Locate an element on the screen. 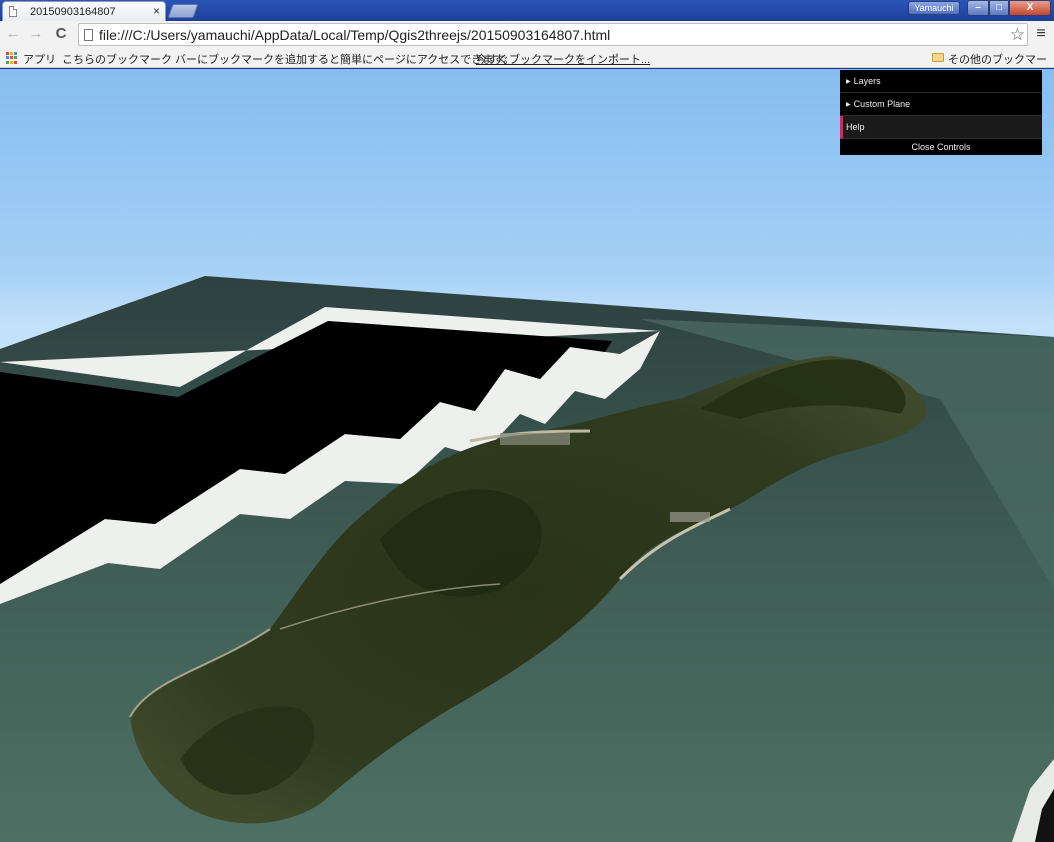 The width and height of the screenshot is (1054, 842). forward-icon: → is located at coordinates (36, 34).